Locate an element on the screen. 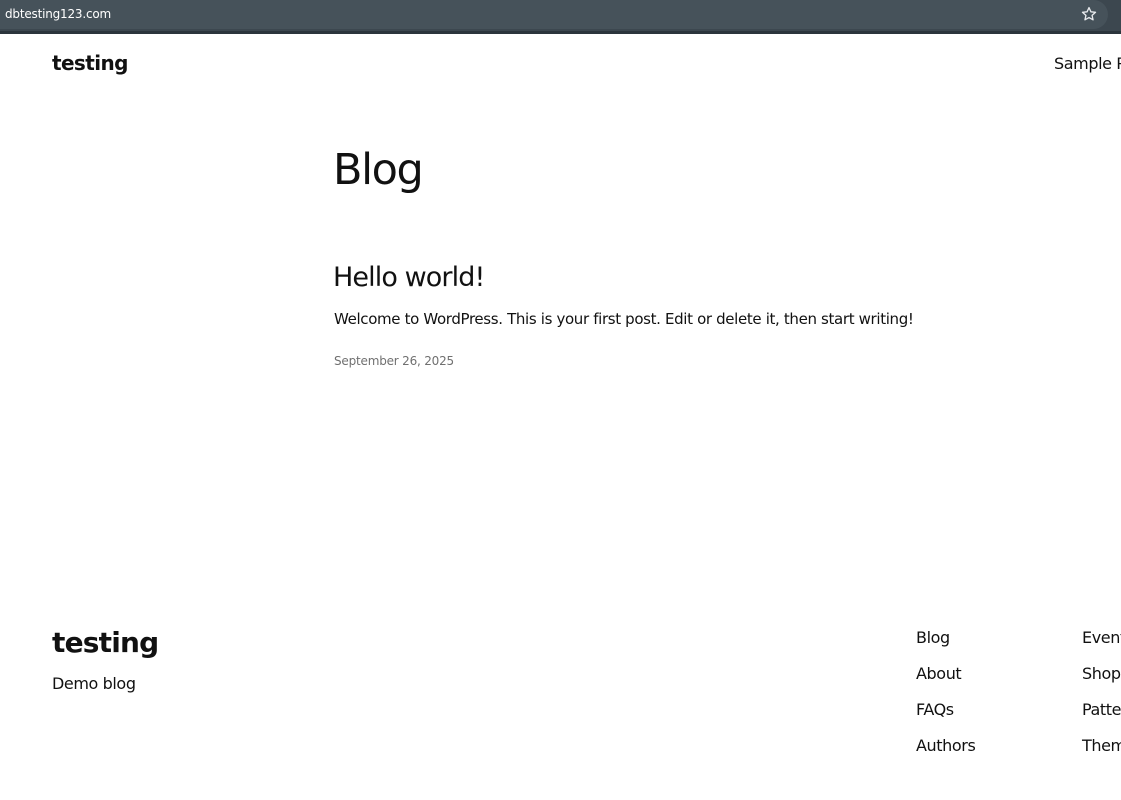  nav-link-sample-page: Sample Pa is located at coordinates (1087, 63).